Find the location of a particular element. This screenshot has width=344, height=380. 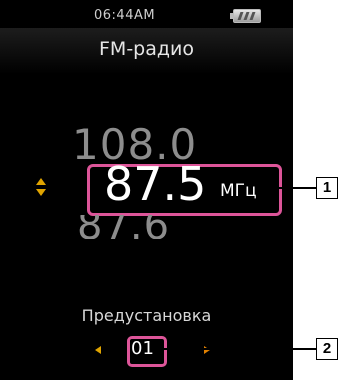

down-arrow-icon is located at coordinates (41, 192).